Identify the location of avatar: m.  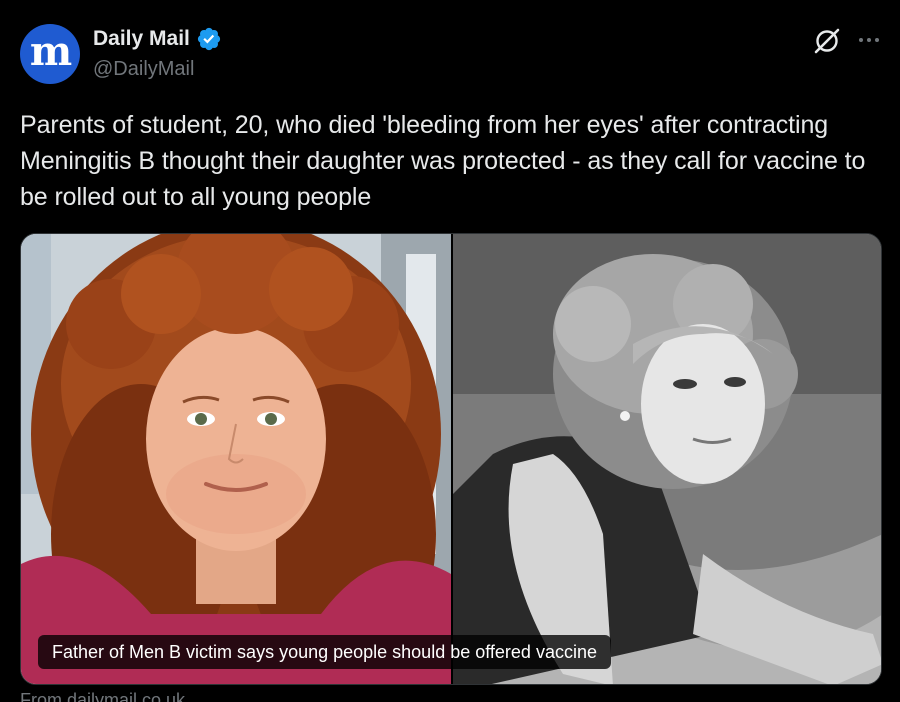
(50, 54).